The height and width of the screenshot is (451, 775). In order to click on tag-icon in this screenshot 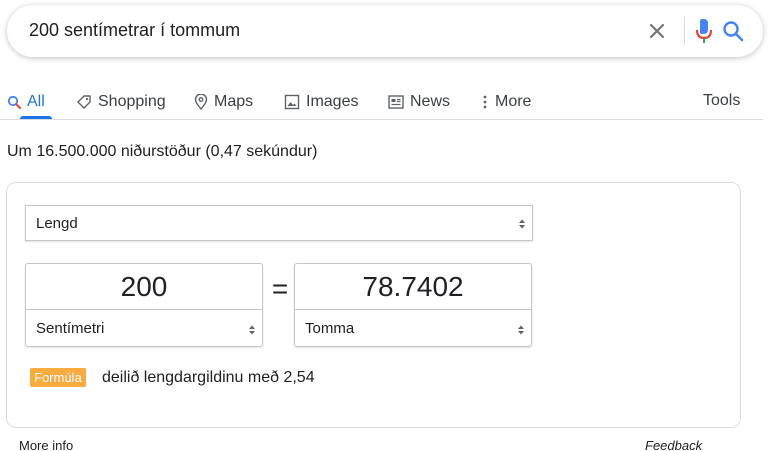, I will do `click(84, 102)`.